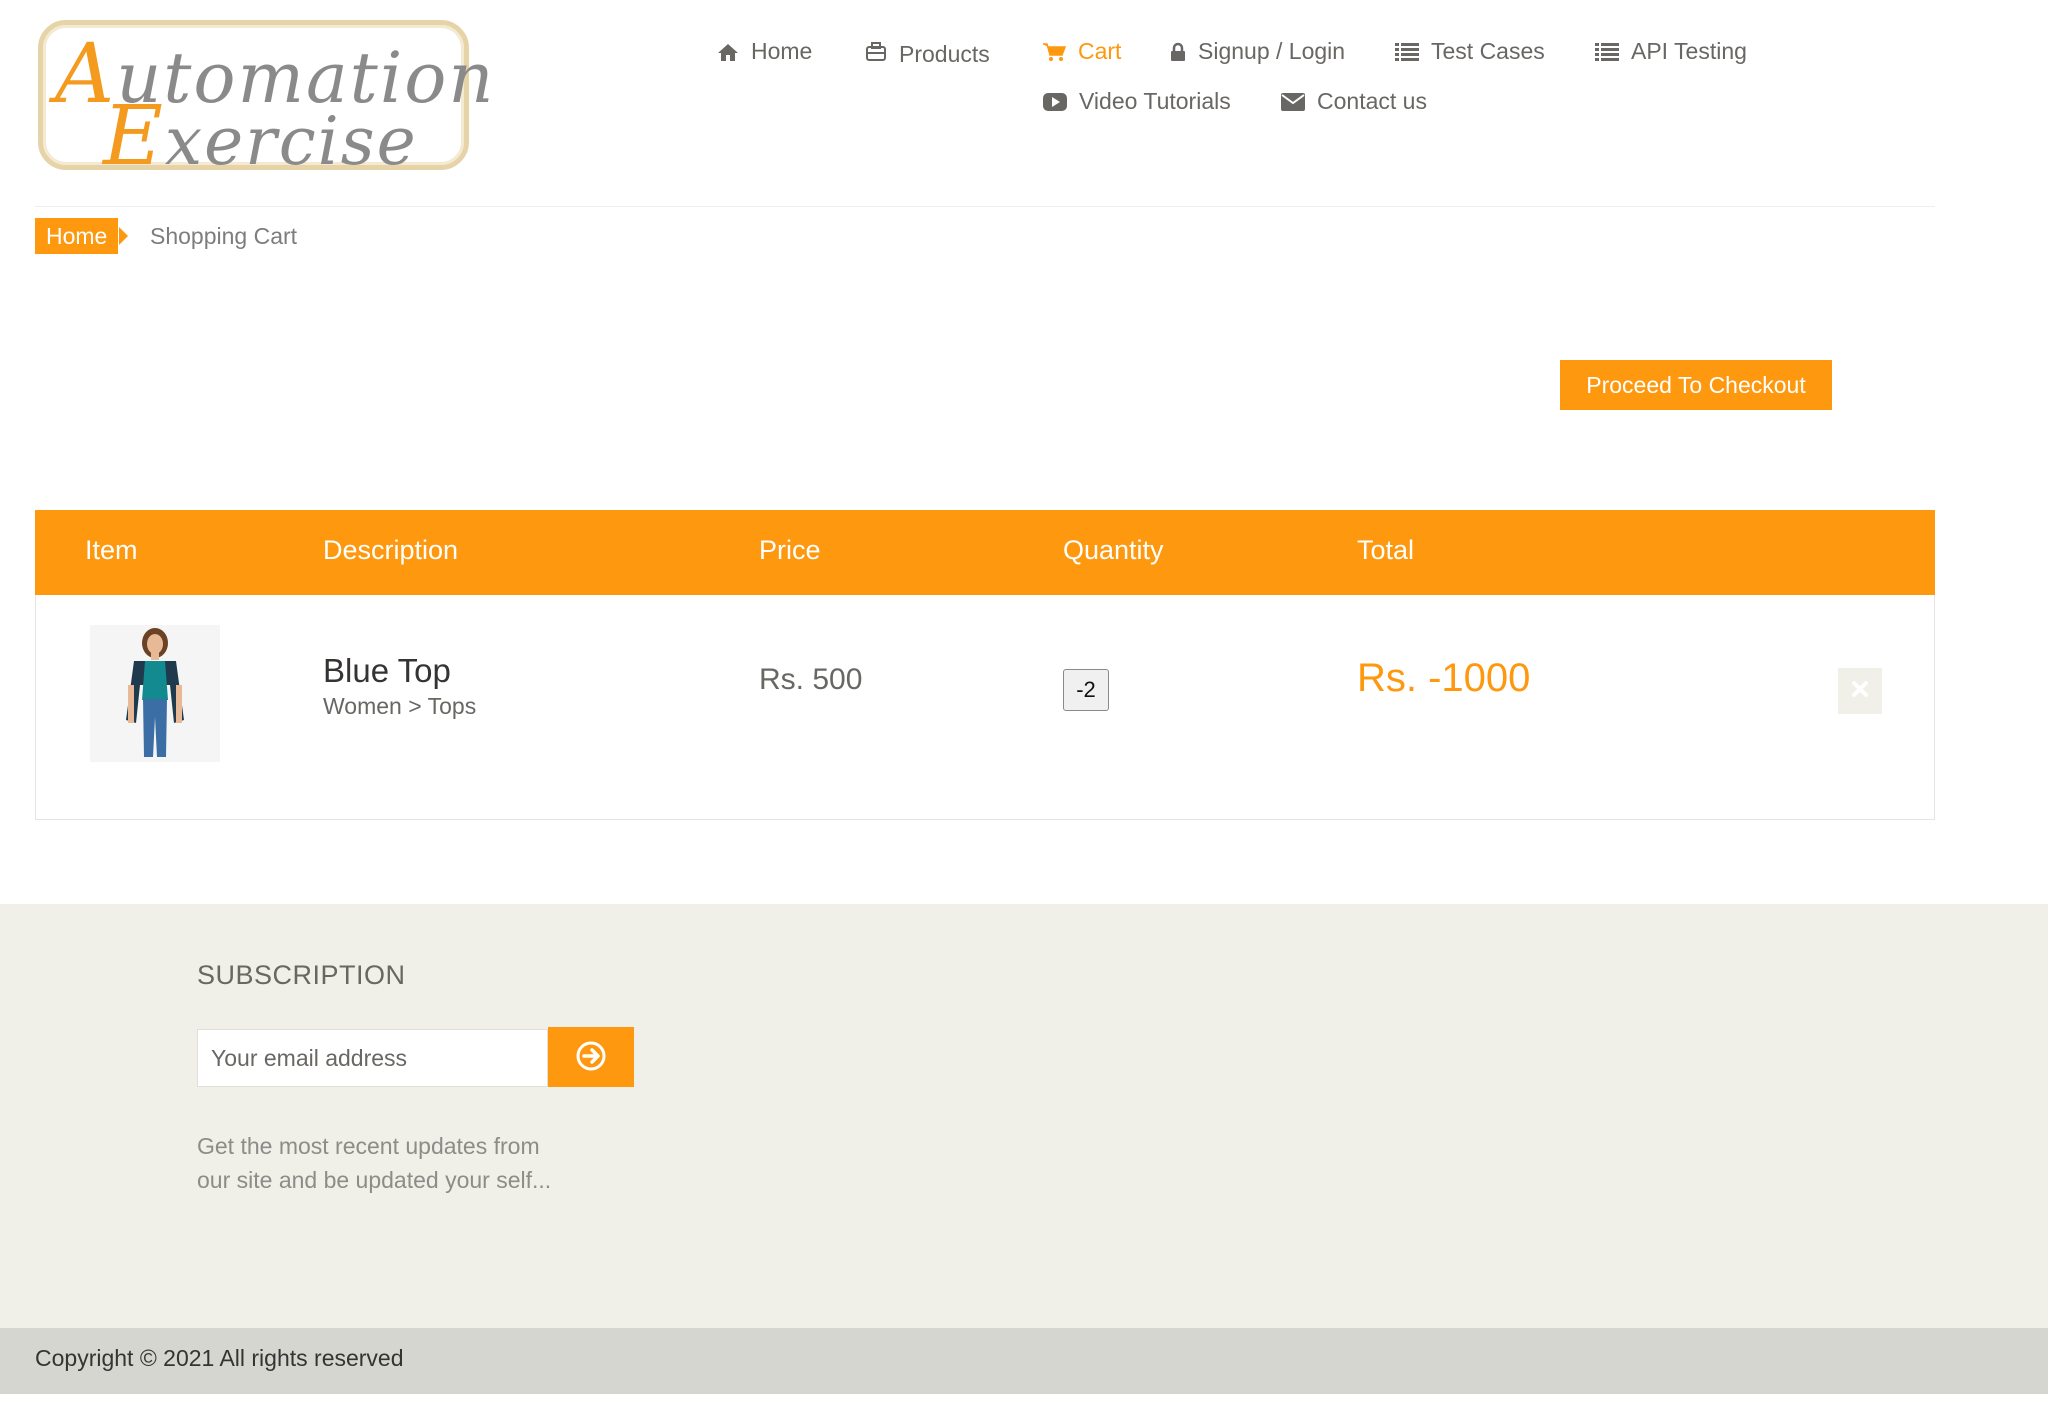 The height and width of the screenshot is (1404, 2048). Describe the element at coordinates (1178, 52) in the screenshot. I see `lock-icon` at that location.